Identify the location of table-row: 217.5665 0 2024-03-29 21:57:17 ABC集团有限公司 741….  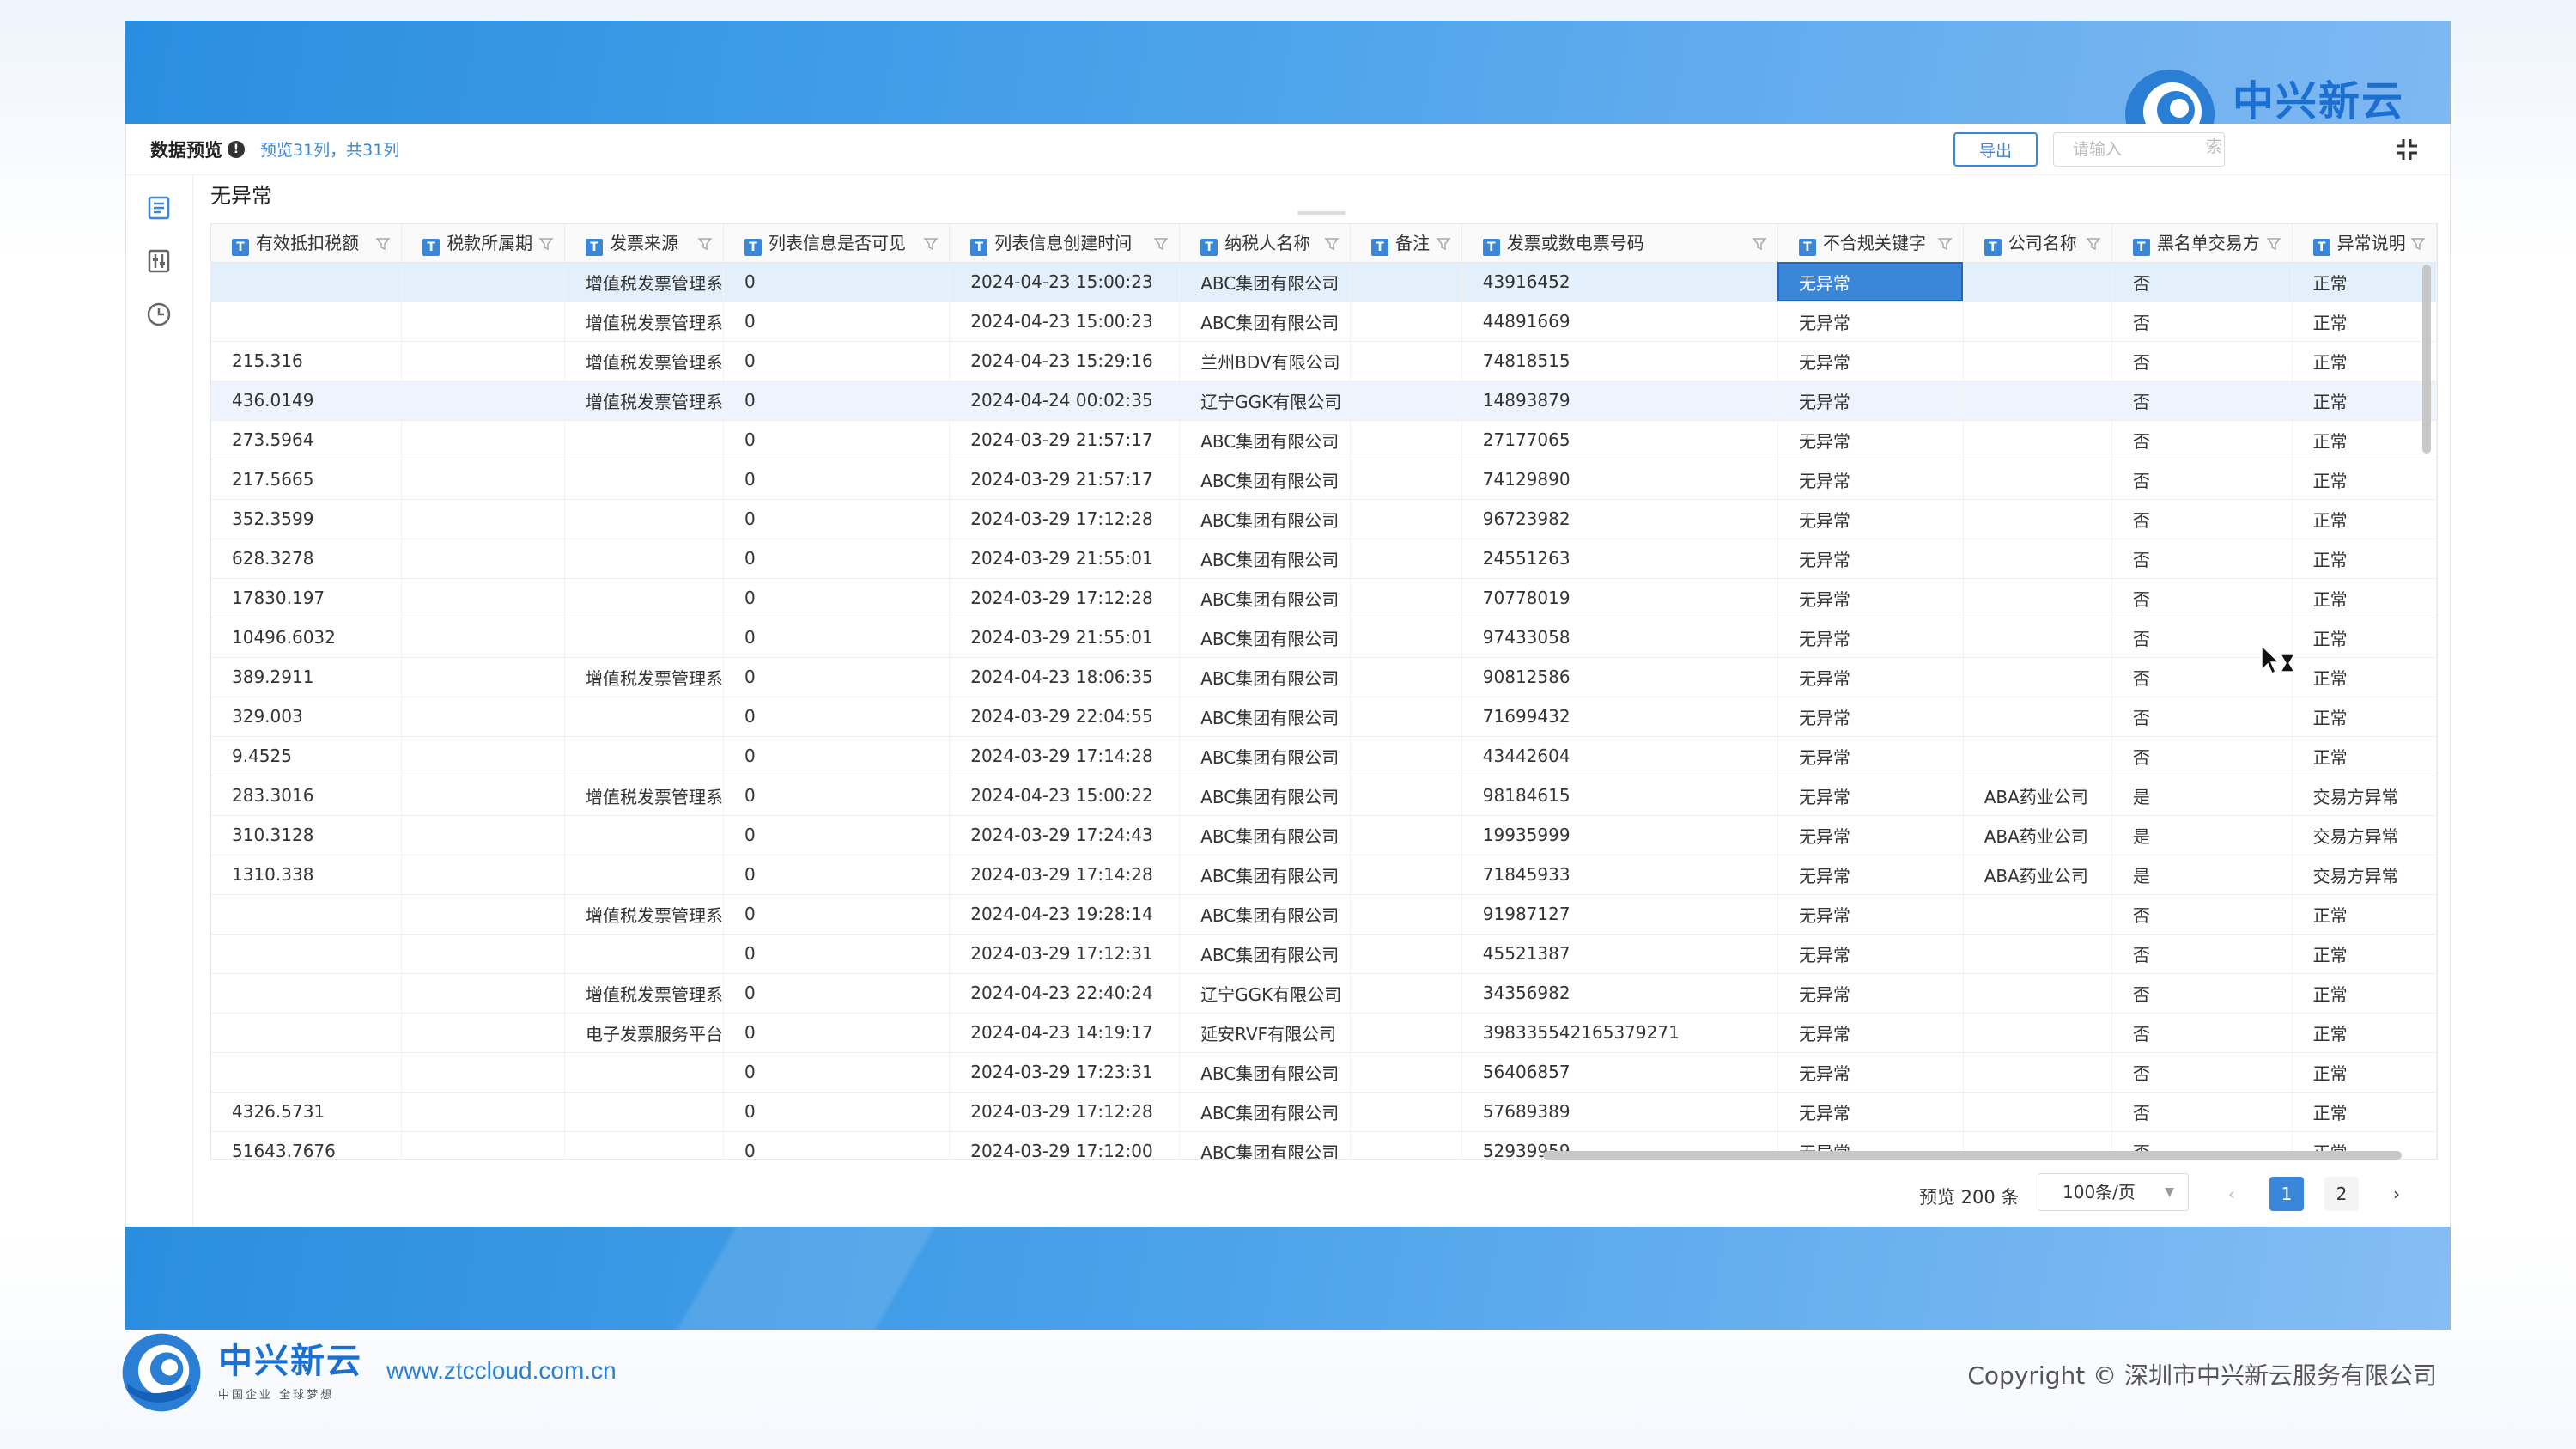
(1324, 480).